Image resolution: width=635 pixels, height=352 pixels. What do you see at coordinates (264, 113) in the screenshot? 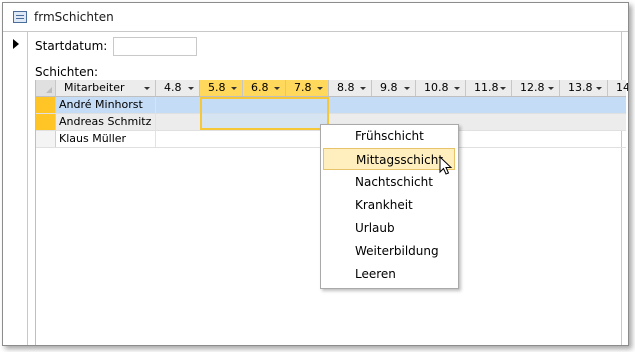
I see `cell-selection-range` at bounding box center [264, 113].